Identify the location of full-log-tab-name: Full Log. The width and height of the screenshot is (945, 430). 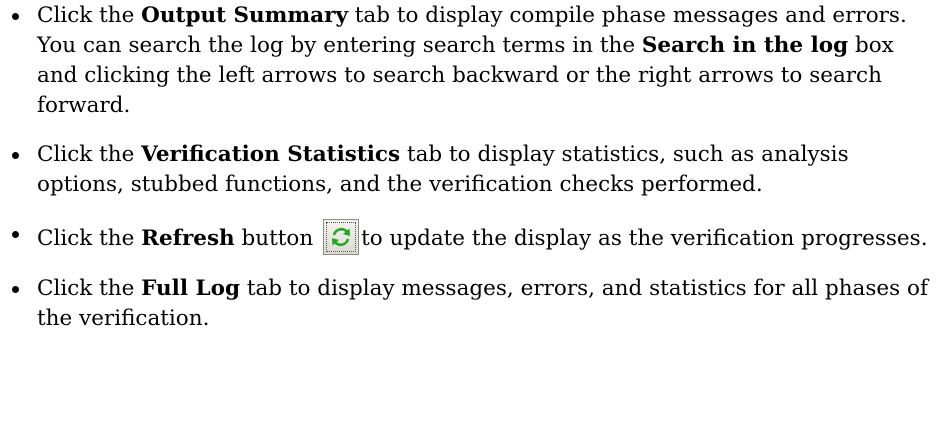
(190, 288).